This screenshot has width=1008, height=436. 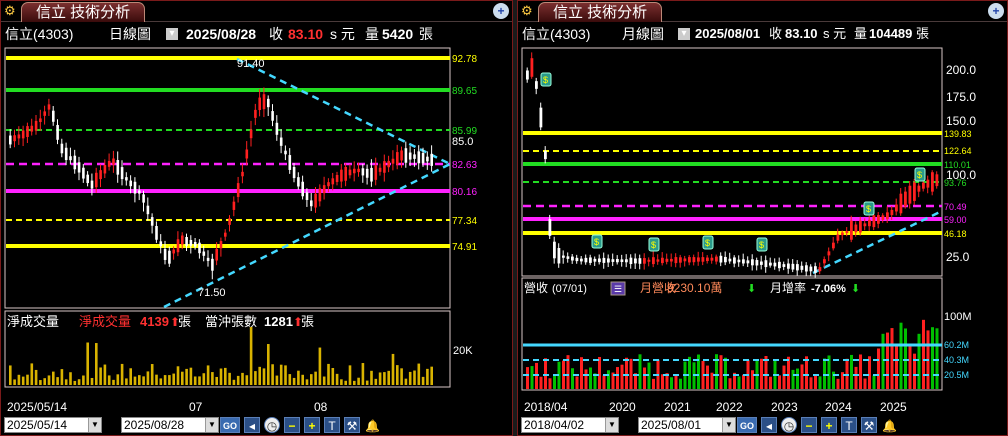 I want to click on close-label: 收, so click(x=276, y=34).